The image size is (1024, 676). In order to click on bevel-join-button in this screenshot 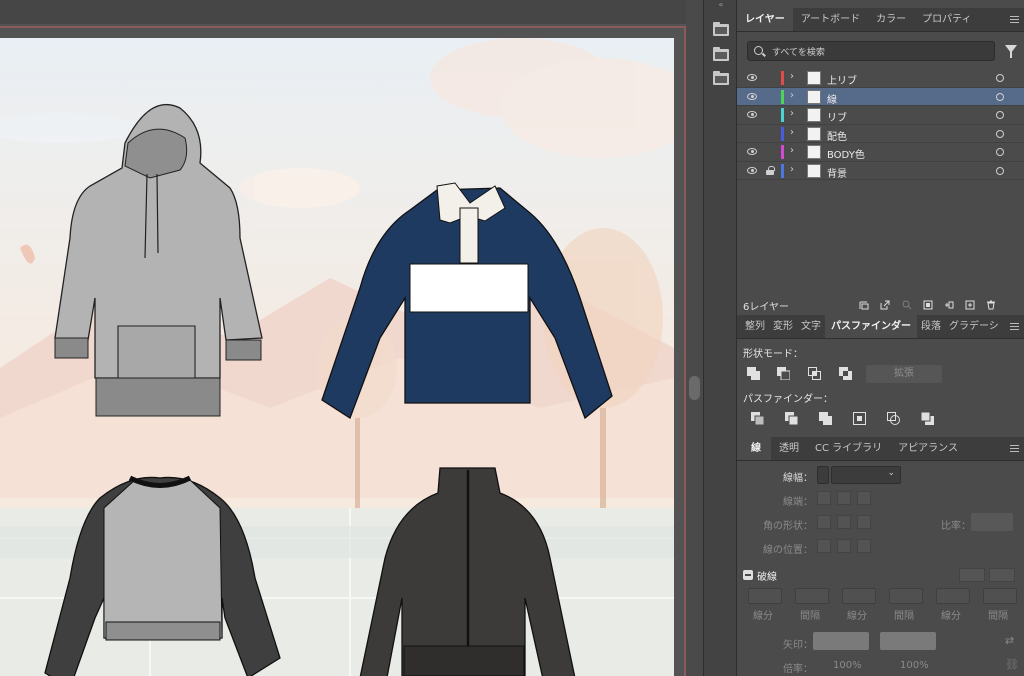, I will do `click(864, 522)`.